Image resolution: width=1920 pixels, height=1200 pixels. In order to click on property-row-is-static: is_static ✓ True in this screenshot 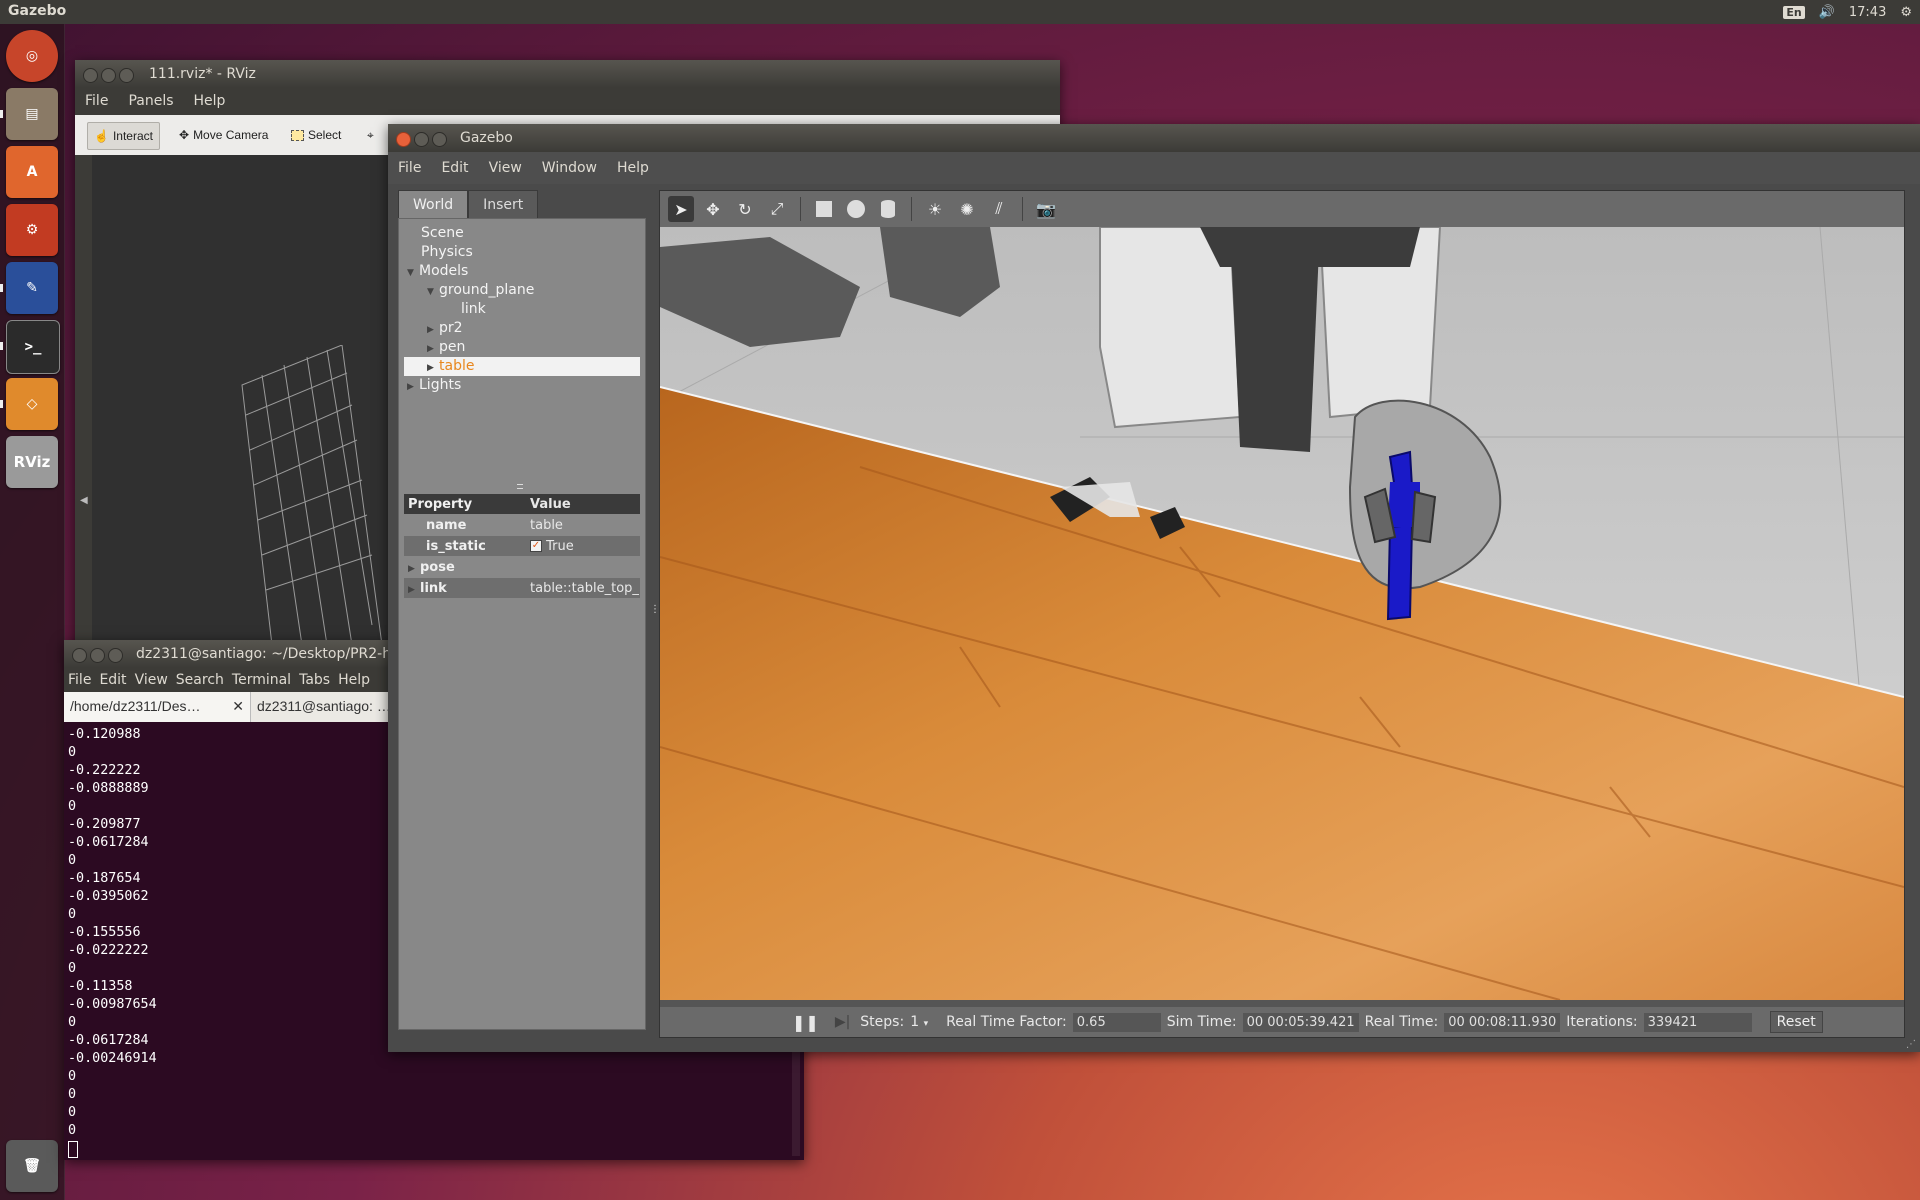, I will do `click(522, 546)`.